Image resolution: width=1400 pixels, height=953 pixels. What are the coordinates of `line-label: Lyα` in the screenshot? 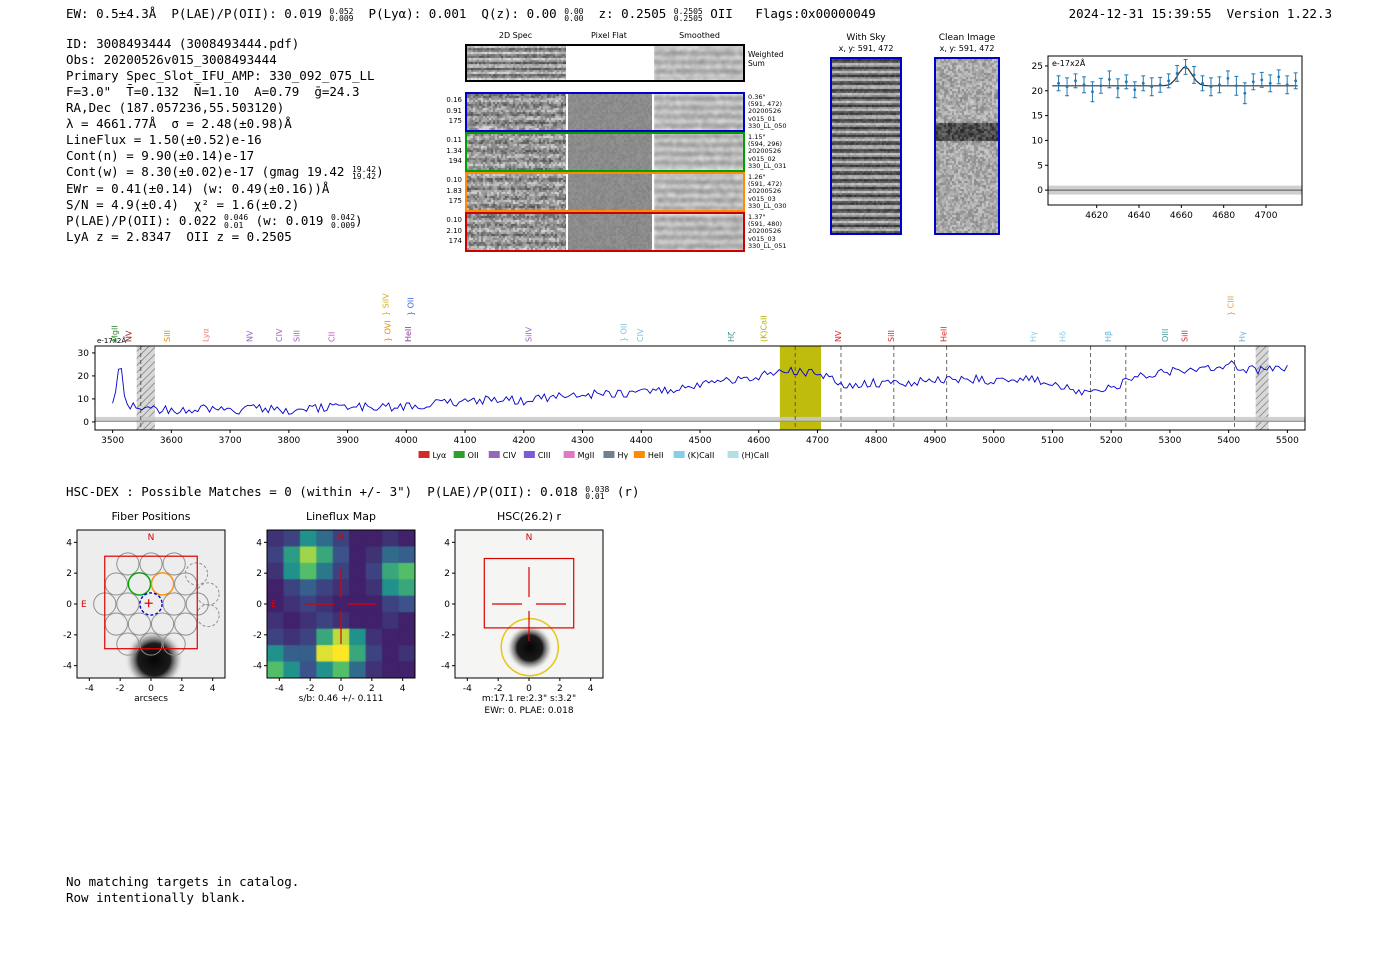 It's located at (205, 335).